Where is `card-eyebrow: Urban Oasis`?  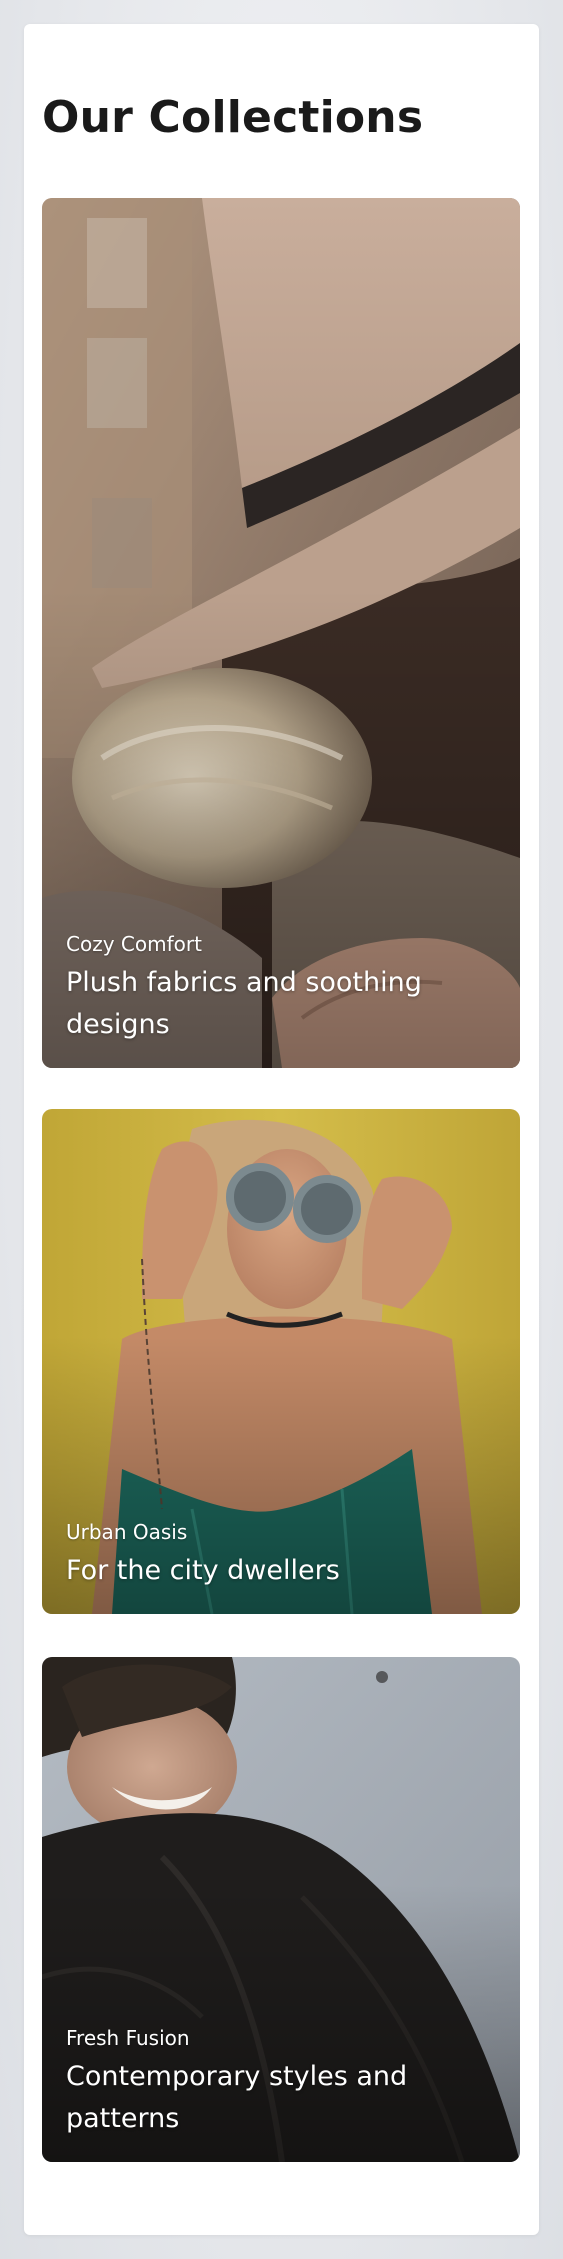
card-eyebrow: Urban Oasis is located at coordinates (127, 1532).